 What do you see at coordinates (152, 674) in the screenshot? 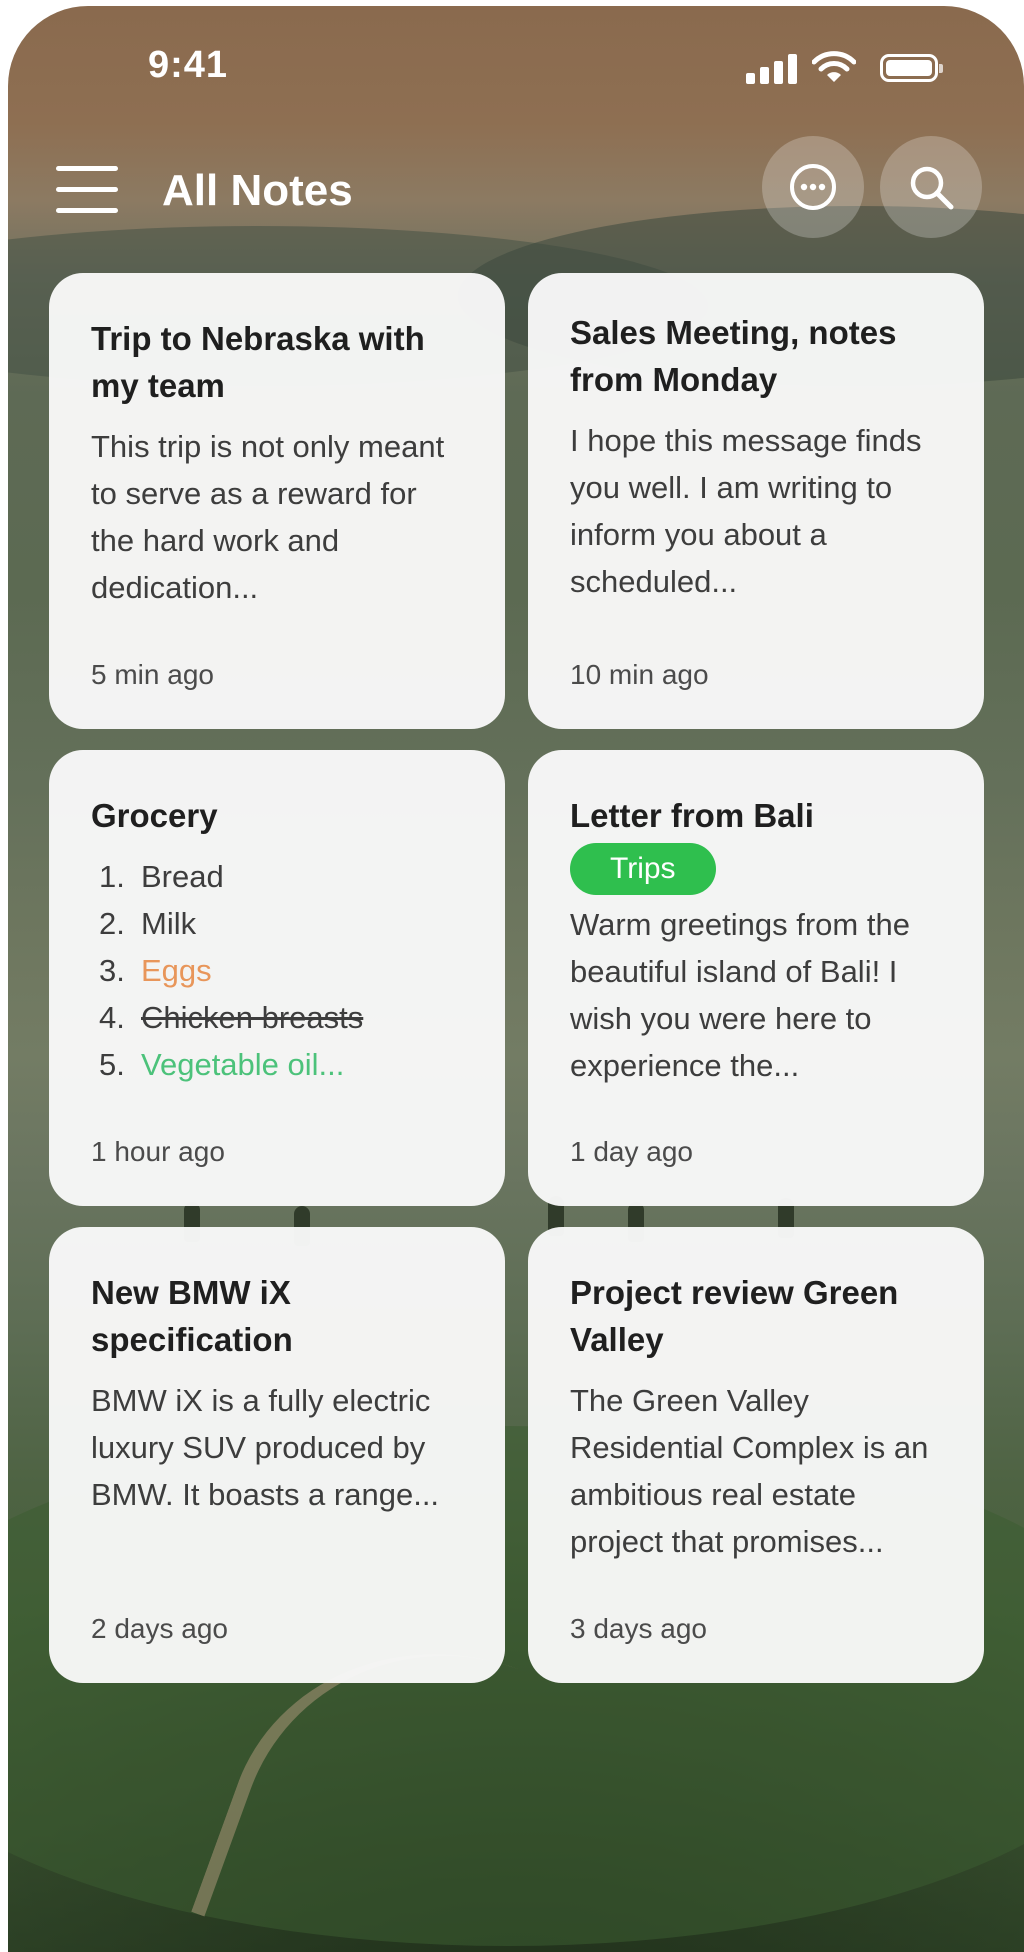
I see `note-timestamp: 5 min ago` at bounding box center [152, 674].